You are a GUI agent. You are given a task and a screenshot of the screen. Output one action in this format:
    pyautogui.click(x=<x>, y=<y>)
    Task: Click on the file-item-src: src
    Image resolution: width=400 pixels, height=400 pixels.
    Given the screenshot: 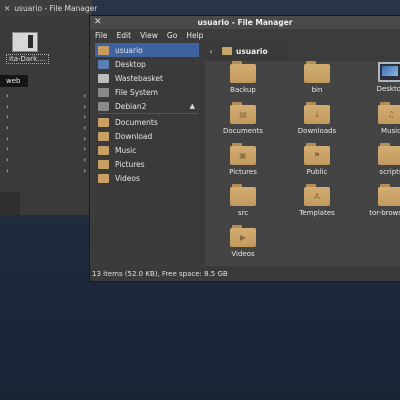 What is the action you would take?
    pyautogui.click(x=243, y=200)
    